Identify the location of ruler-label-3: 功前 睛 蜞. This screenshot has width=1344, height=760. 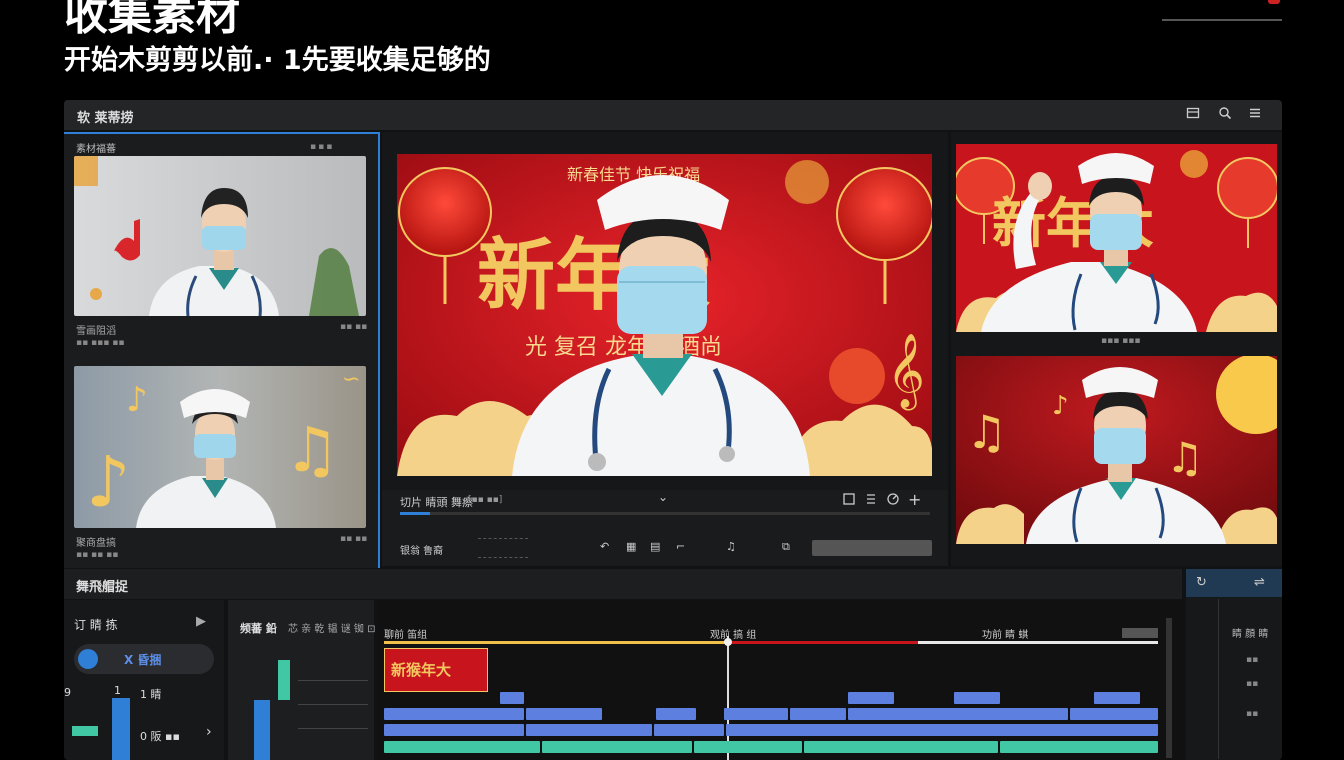
(1005, 635).